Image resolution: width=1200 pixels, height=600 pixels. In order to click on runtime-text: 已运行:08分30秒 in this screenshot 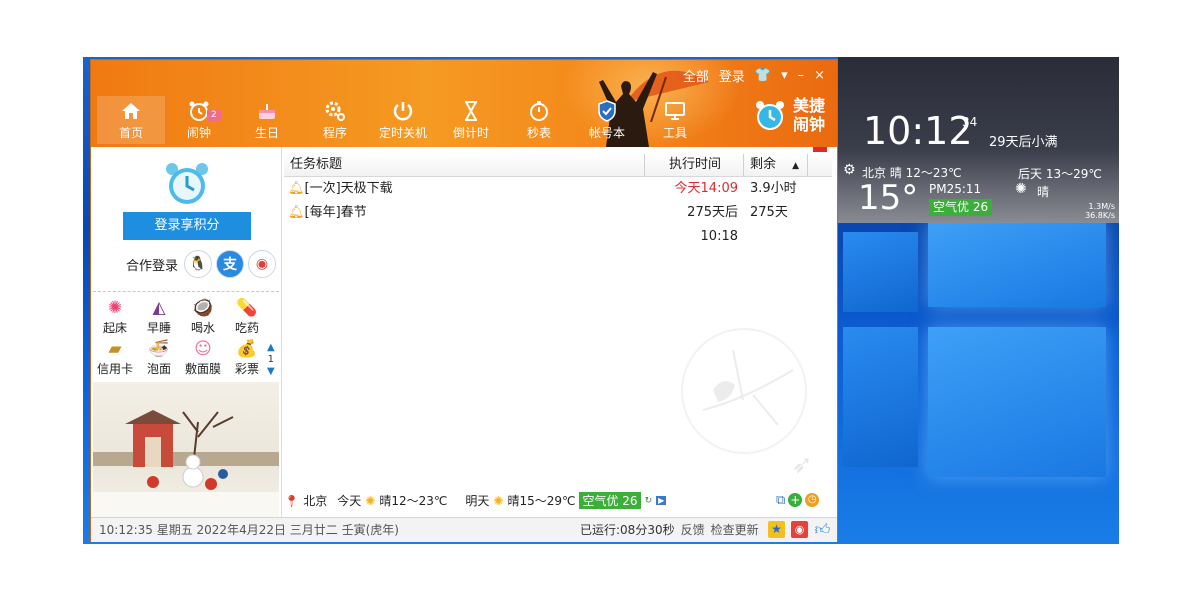, I will do `click(627, 530)`.